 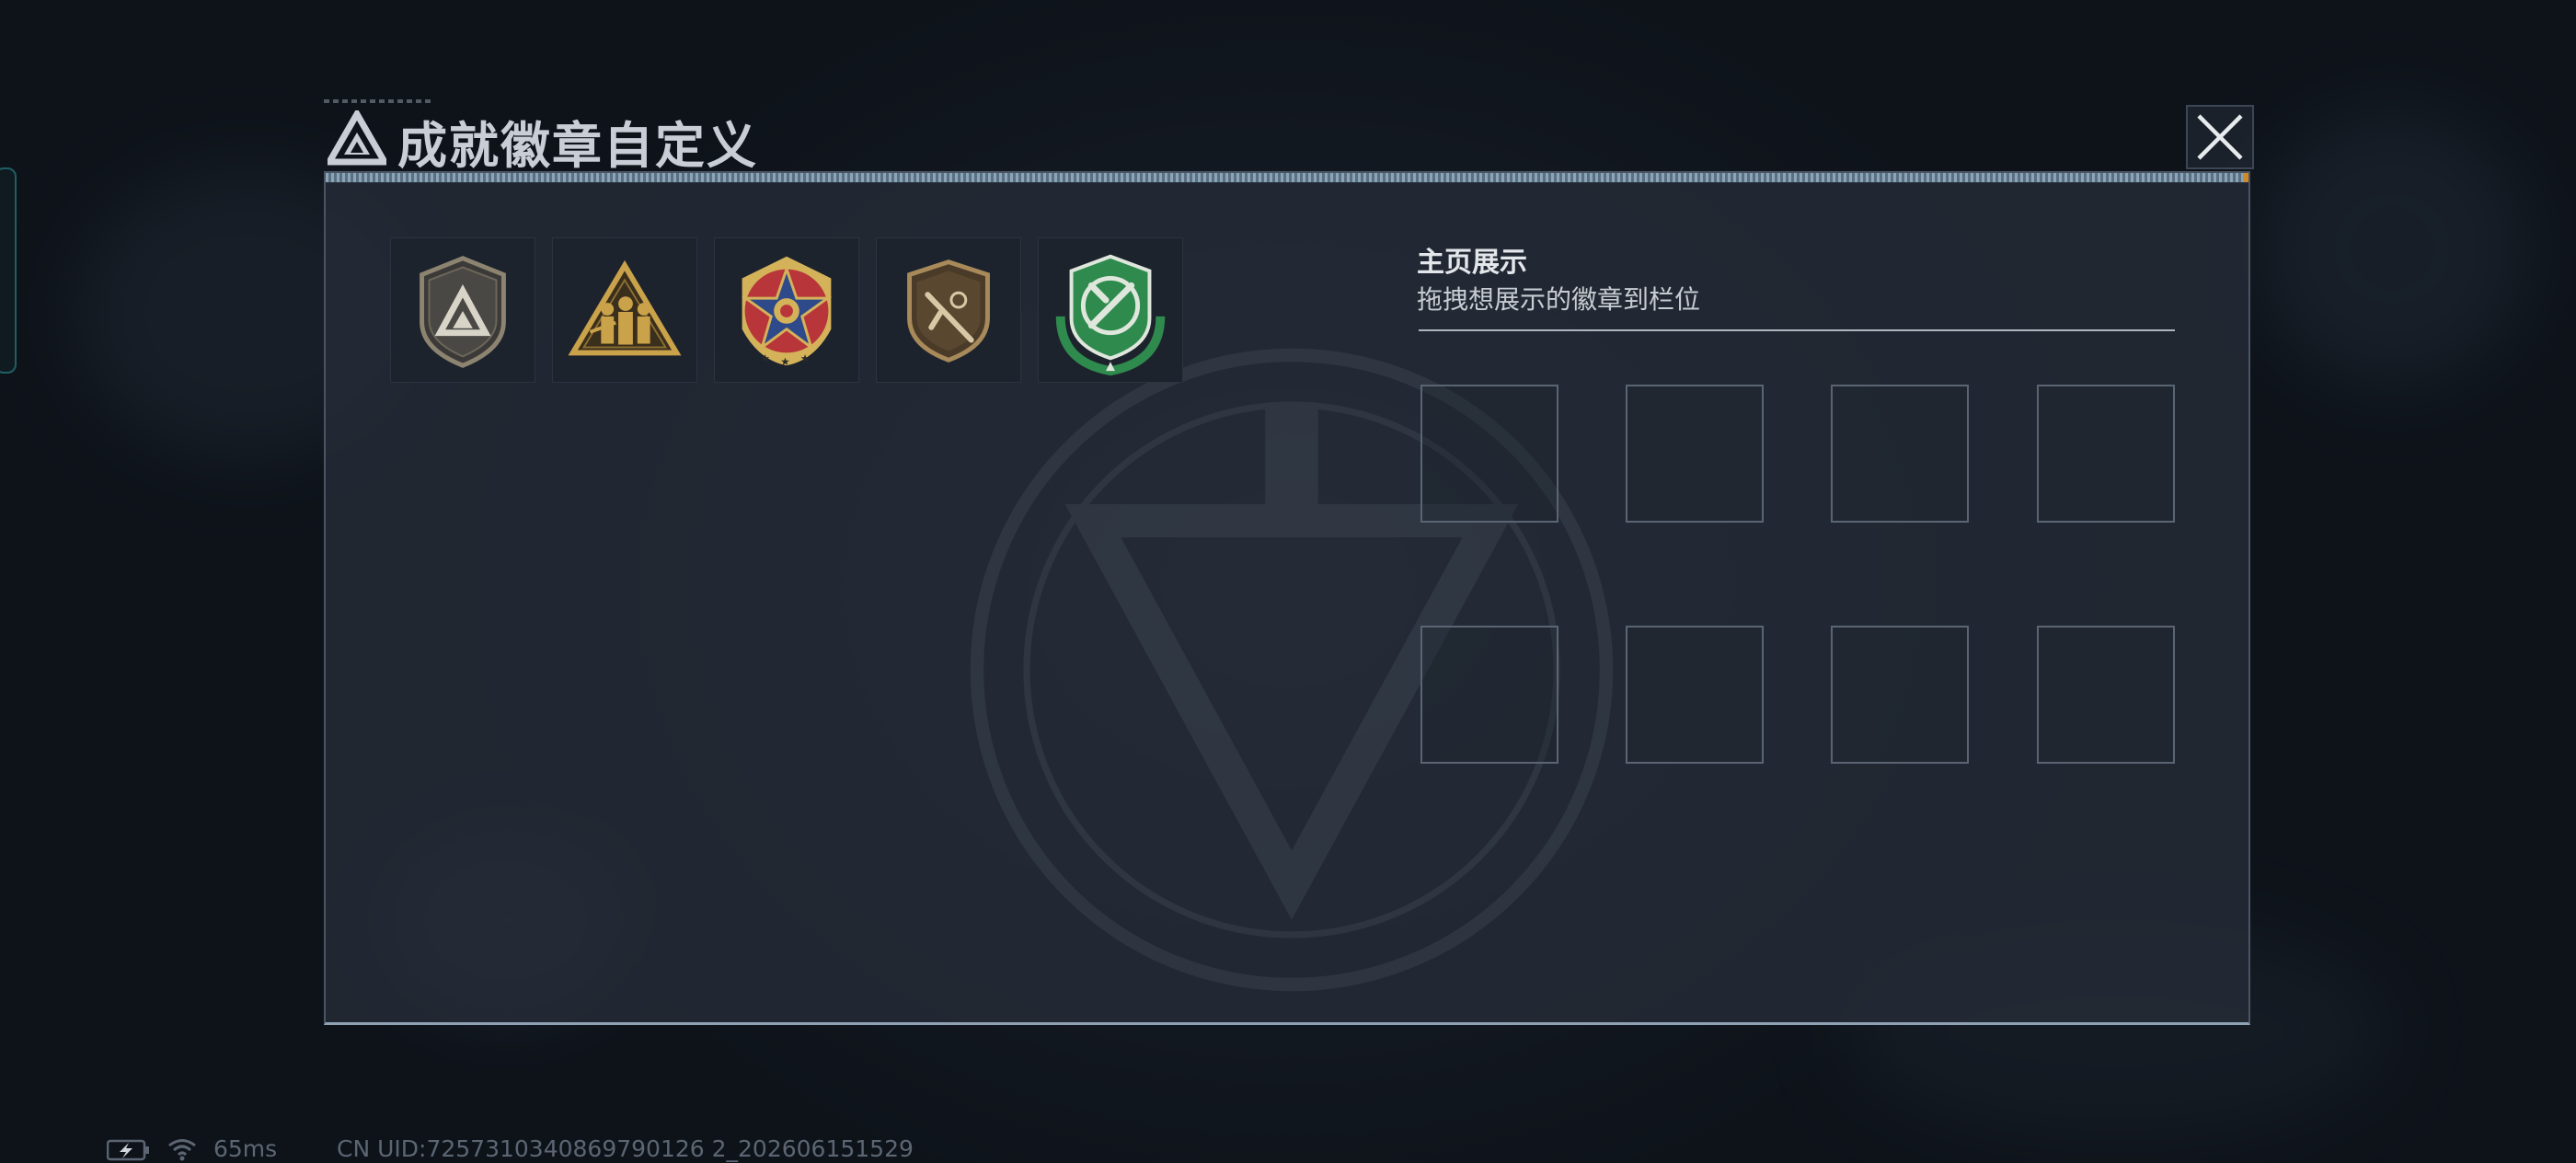 I want to click on display-section-title: 主页展示, so click(x=1472, y=263).